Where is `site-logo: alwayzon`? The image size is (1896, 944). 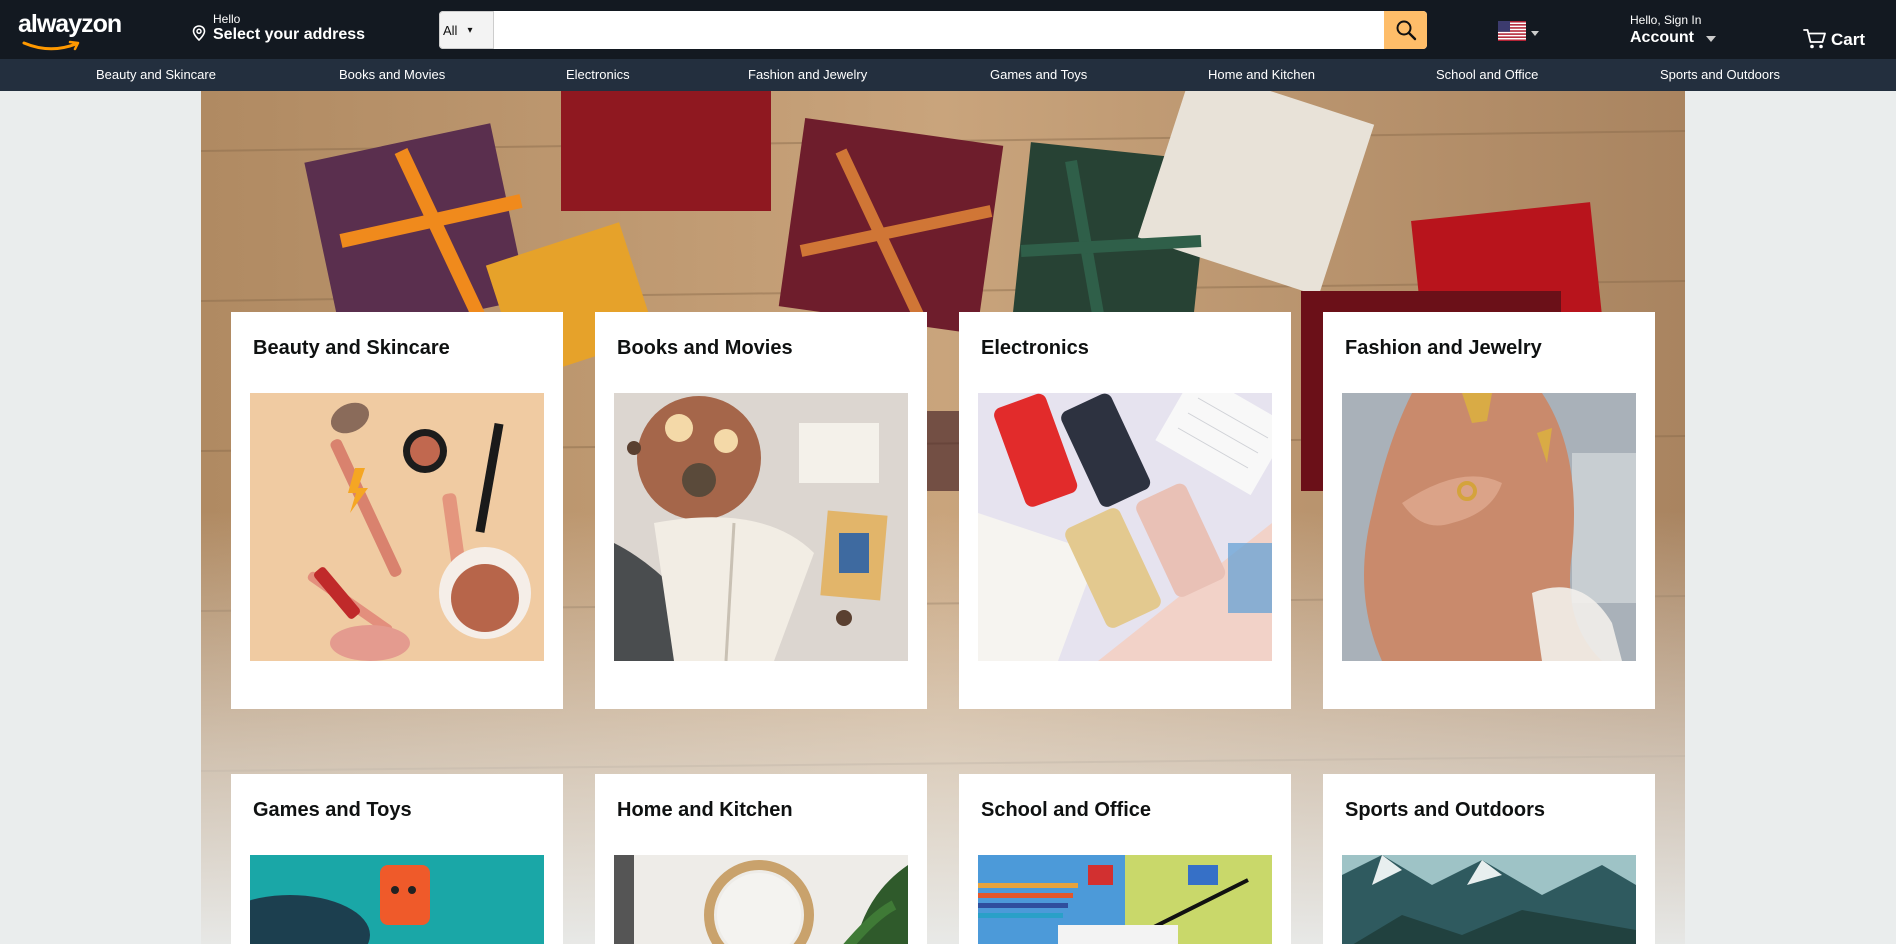 site-logo: alwayzon is located at coordinates (70, 30).